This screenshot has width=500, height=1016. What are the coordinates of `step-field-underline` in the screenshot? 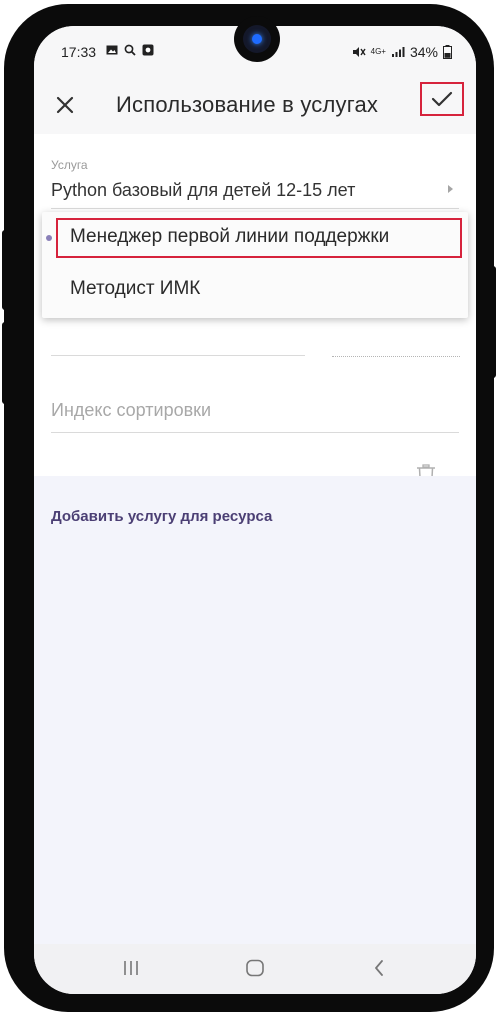 It's located at (178, 355).